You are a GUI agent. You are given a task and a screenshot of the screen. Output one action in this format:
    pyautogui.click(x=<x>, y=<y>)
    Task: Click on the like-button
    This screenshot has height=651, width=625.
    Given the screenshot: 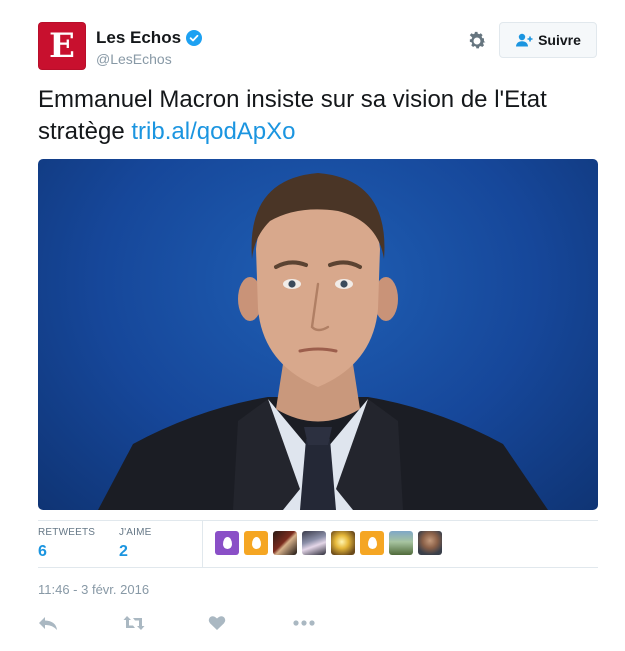 What is the action you would take?
    pyautogui.click(x=250, y=623)
    